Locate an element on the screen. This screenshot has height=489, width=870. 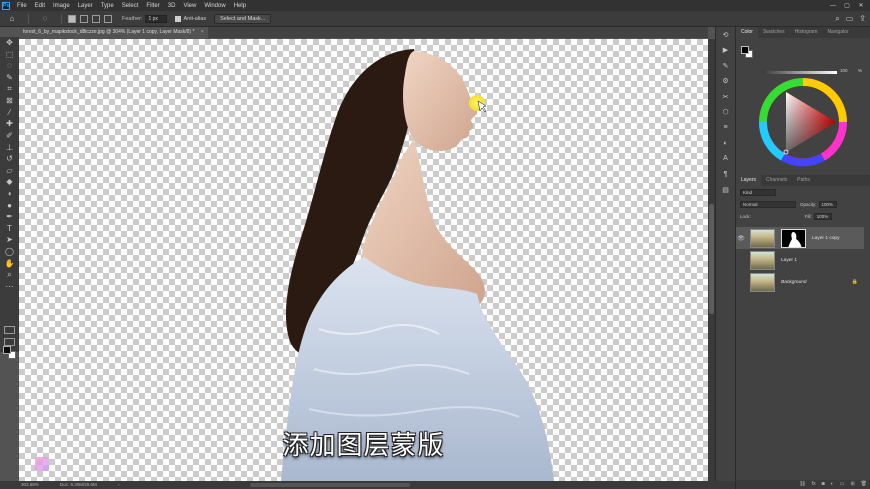
brush-tool-icon: ✐ is located at coordinates (9, 136).